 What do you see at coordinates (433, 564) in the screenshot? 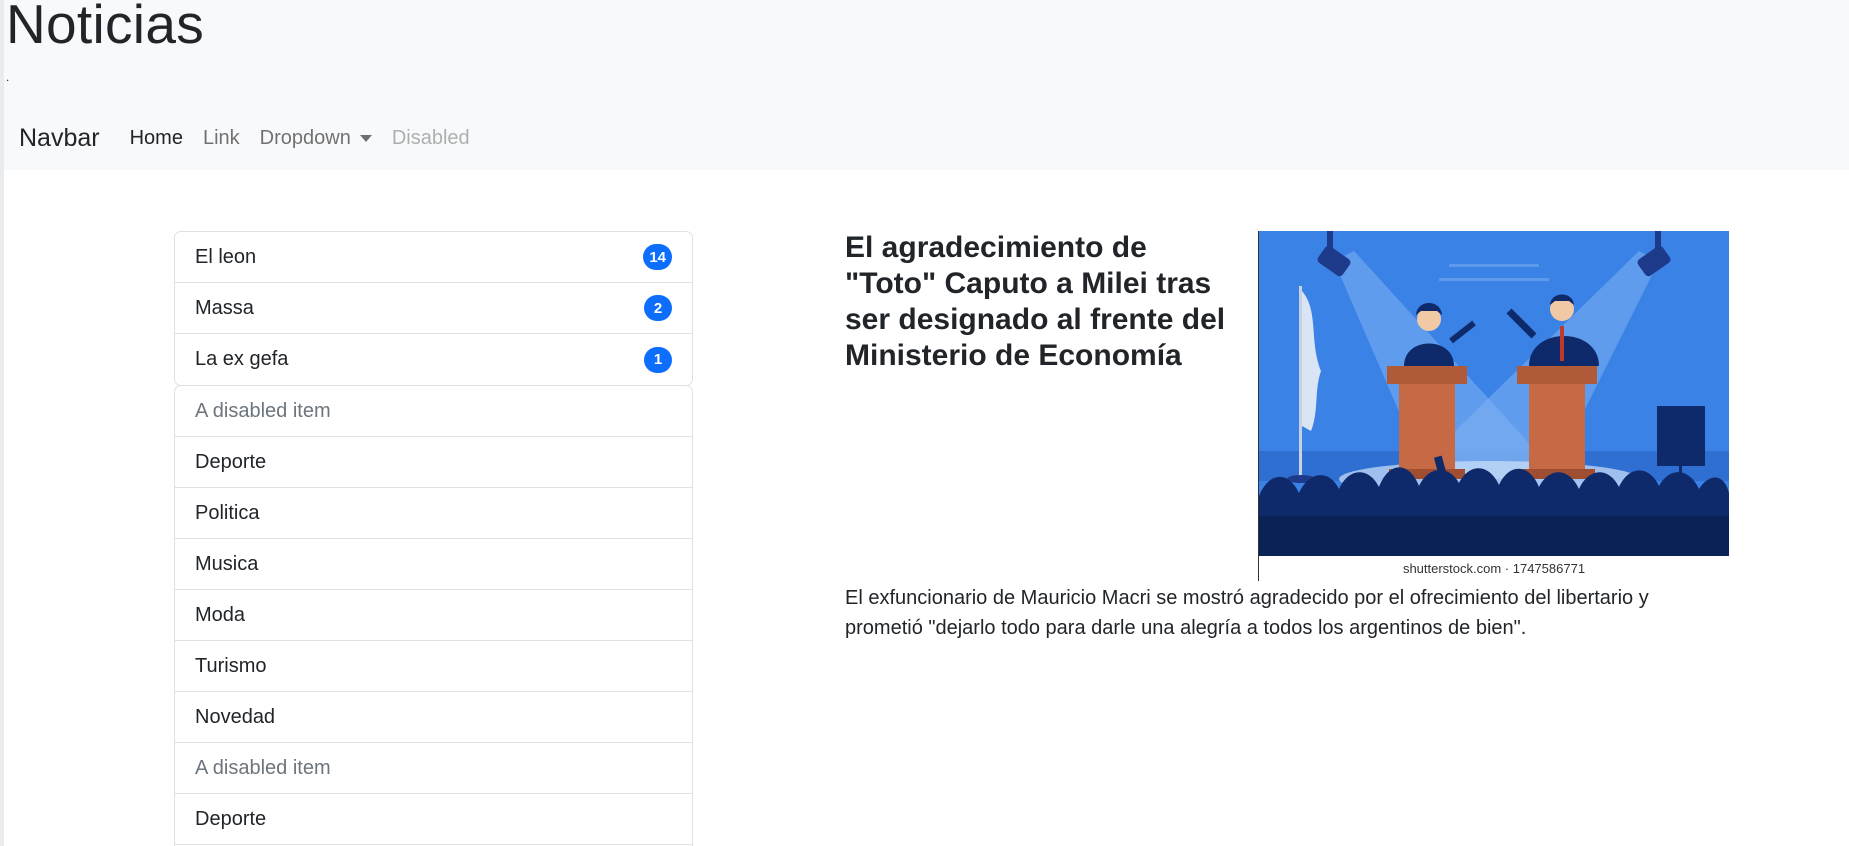
I see `list-item: Musica` at bounding box center [433, 564].